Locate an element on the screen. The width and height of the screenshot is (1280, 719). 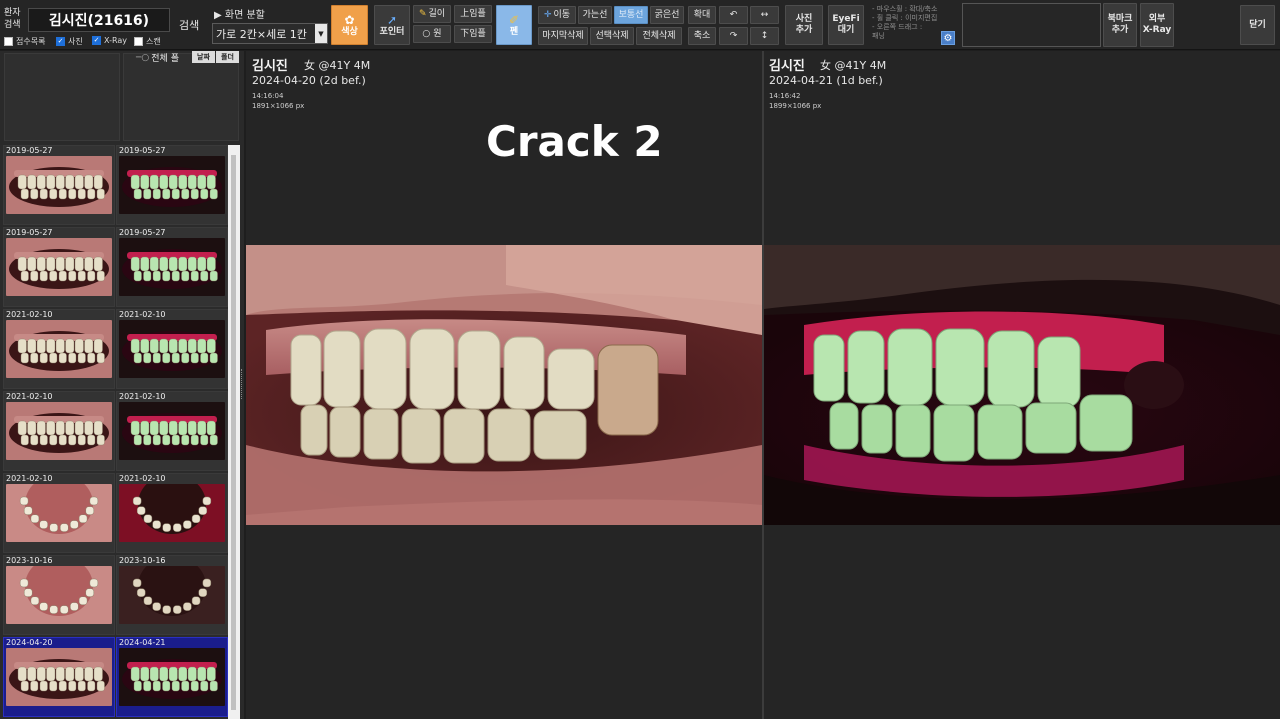
gear-icon: ⚙ is located at coordinates (948, 38).